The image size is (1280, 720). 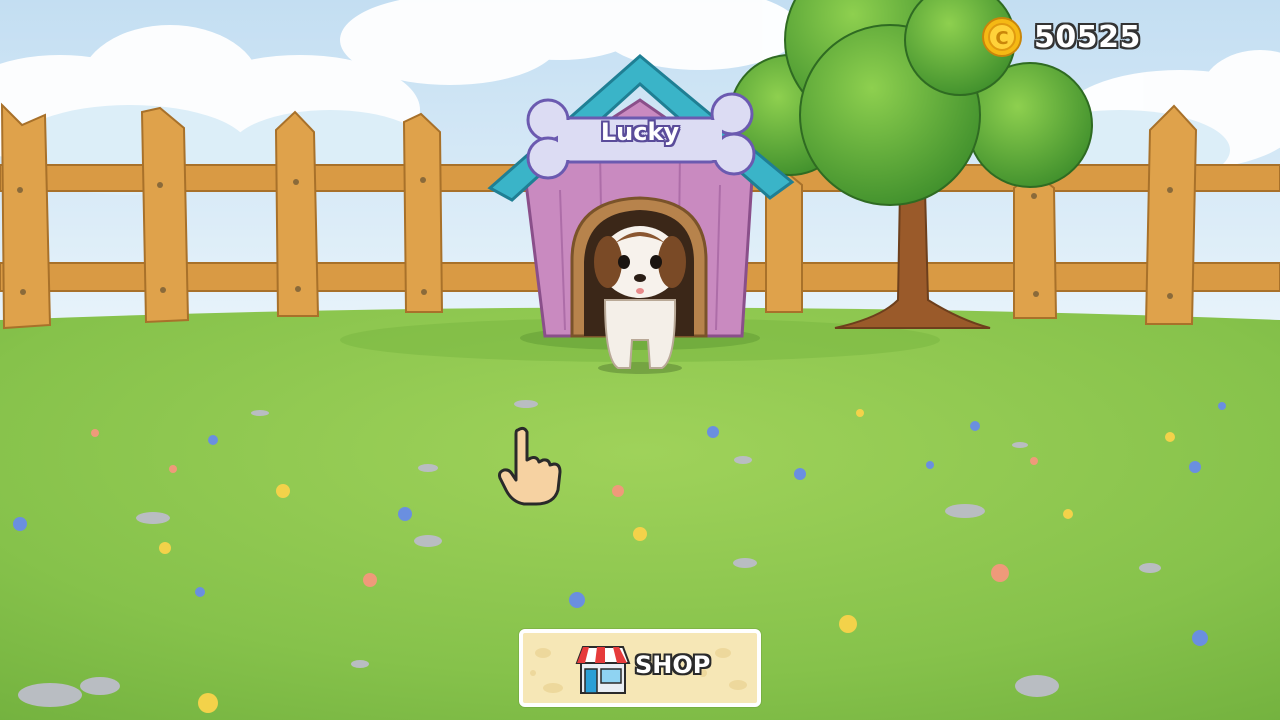 I want to click on coin-count: 50525, so click(x=1087, y=37).